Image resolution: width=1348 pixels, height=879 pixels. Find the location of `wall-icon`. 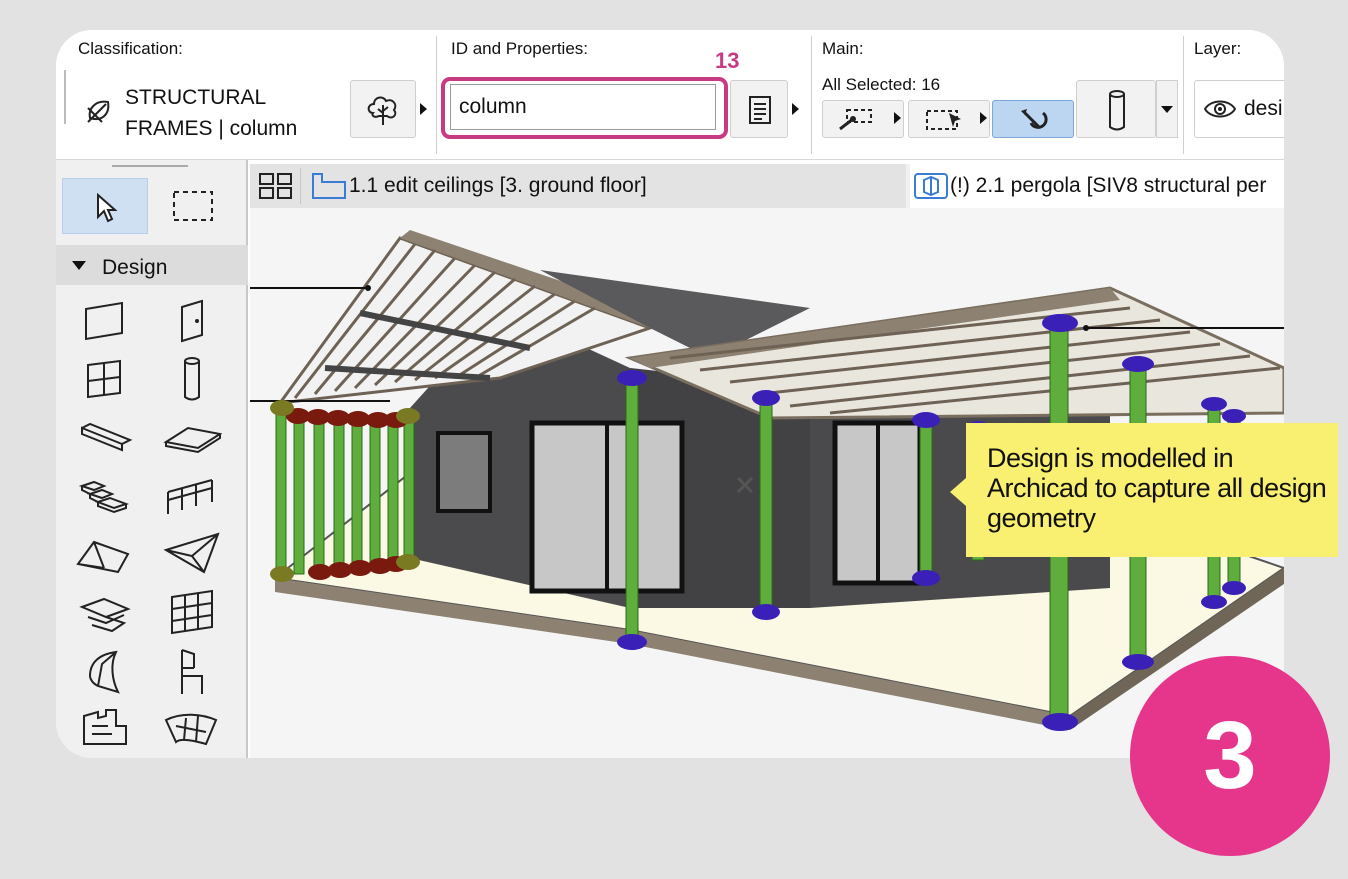

wall-icon is located at coordinates (104, 321).